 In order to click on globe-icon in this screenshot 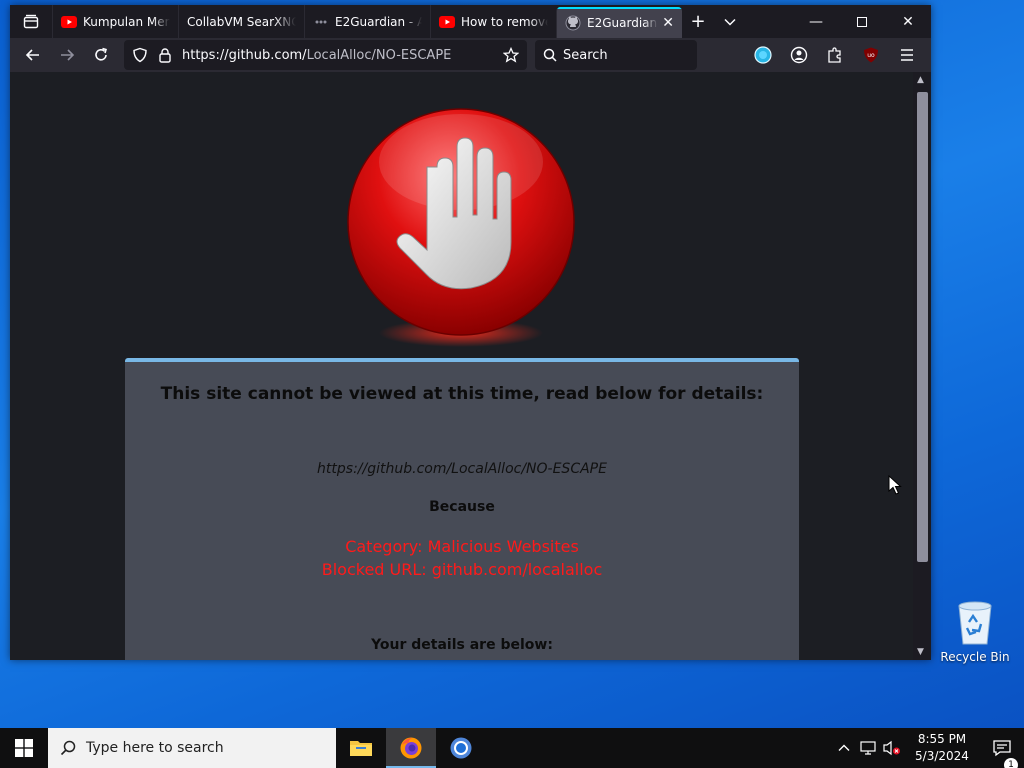, I will do `click(763, 55)`.